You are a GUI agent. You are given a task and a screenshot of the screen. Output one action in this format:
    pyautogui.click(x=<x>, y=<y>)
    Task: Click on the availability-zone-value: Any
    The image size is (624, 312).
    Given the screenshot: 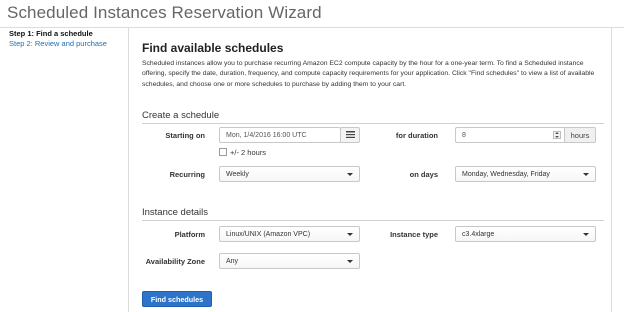 What is the action you would take?
    pyautogui.click(x=232, y=261)
    